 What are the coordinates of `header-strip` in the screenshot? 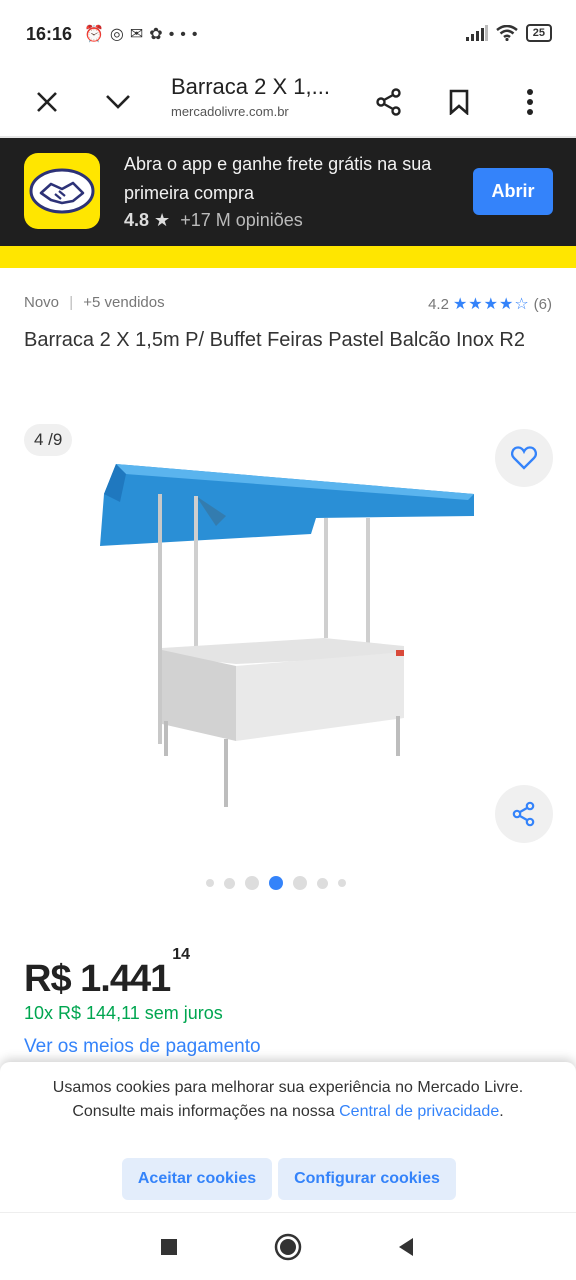 It's located at (288, 257).